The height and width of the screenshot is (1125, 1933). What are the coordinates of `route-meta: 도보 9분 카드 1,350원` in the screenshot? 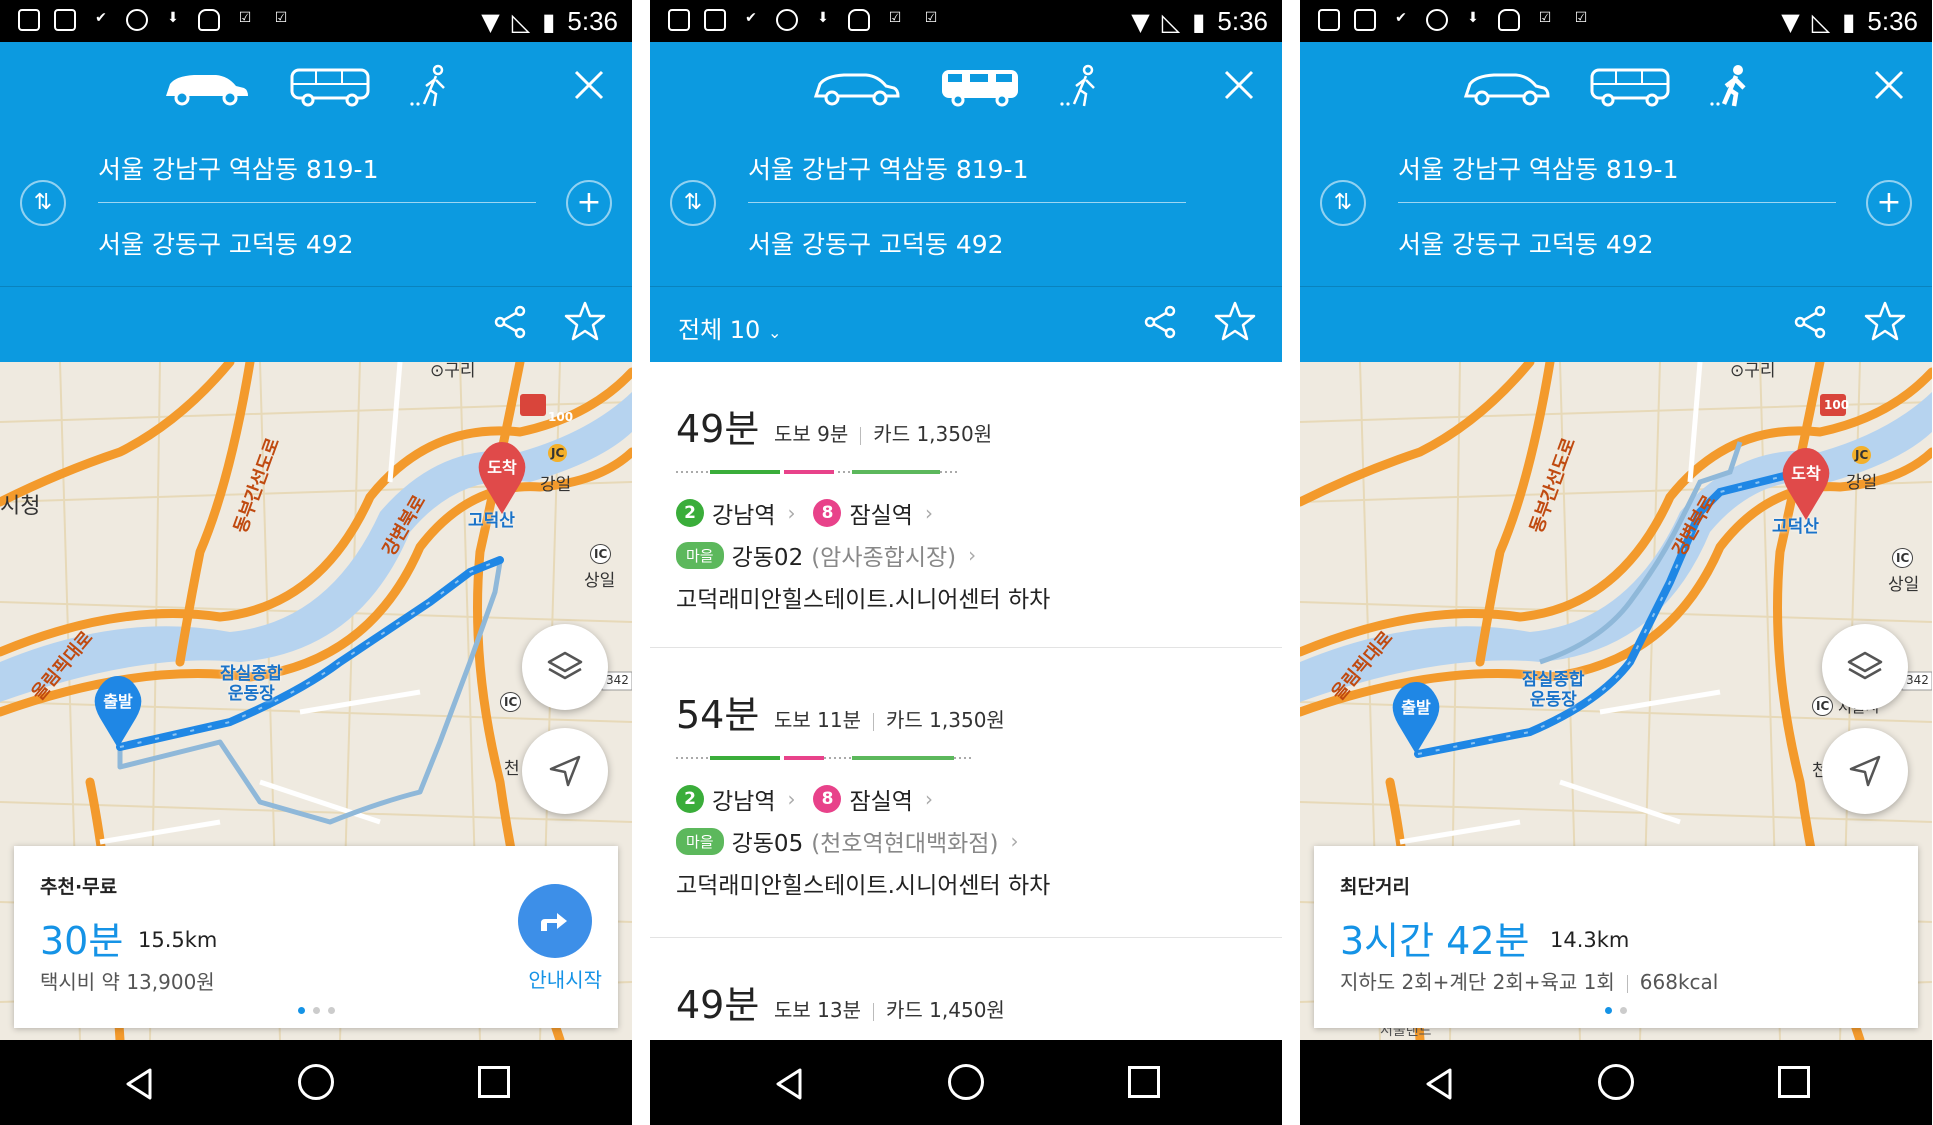 It's located at (883, 432).